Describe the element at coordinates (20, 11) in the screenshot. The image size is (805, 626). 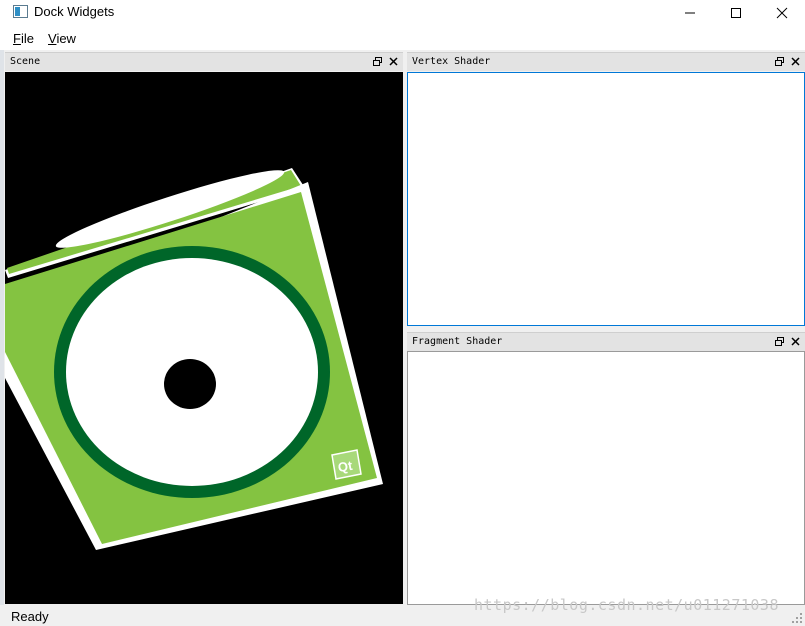
I see `app-window-icon` at that location.